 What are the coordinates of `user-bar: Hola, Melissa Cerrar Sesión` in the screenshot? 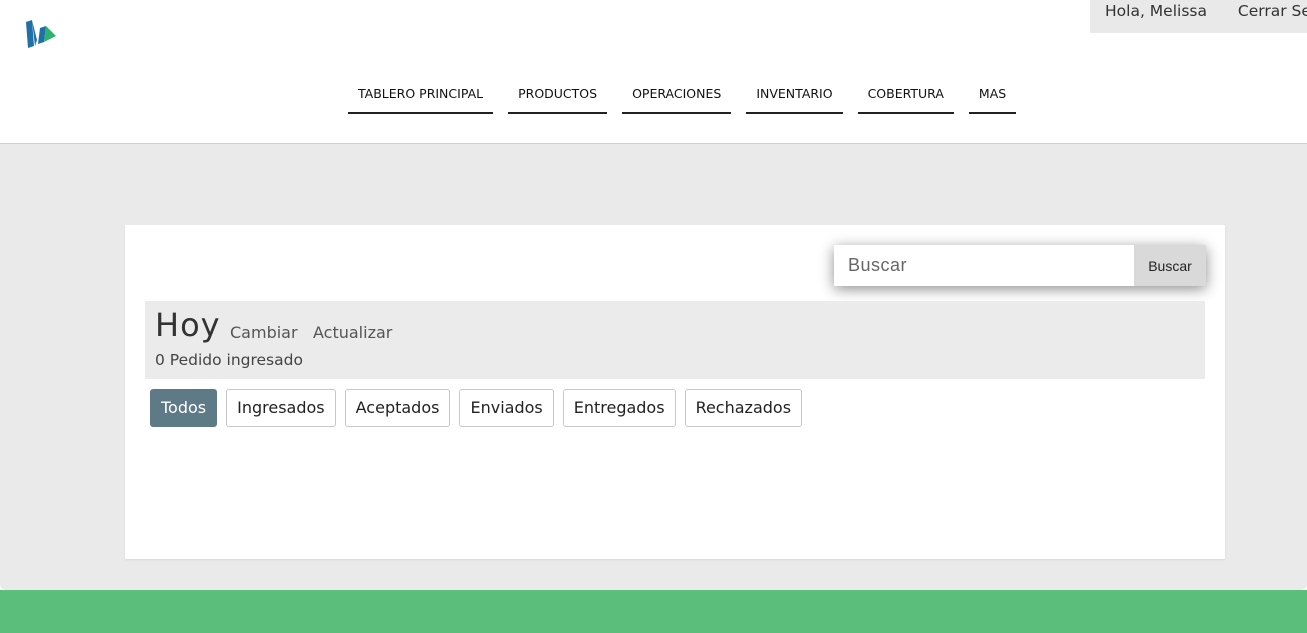 It's located at (1198, 16).